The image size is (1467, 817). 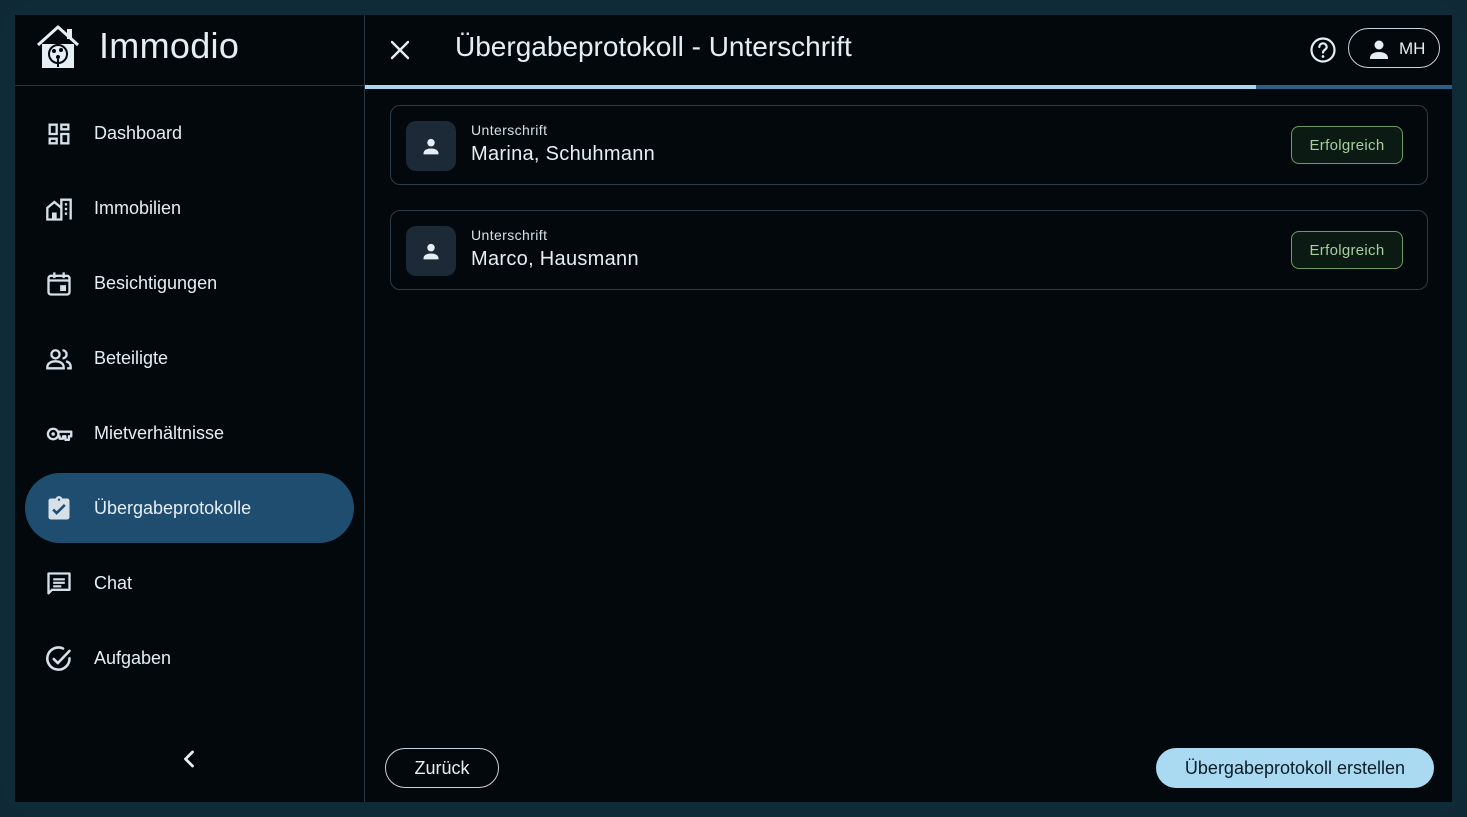 I want to click on user-icon, so click(x=1379, y=49).